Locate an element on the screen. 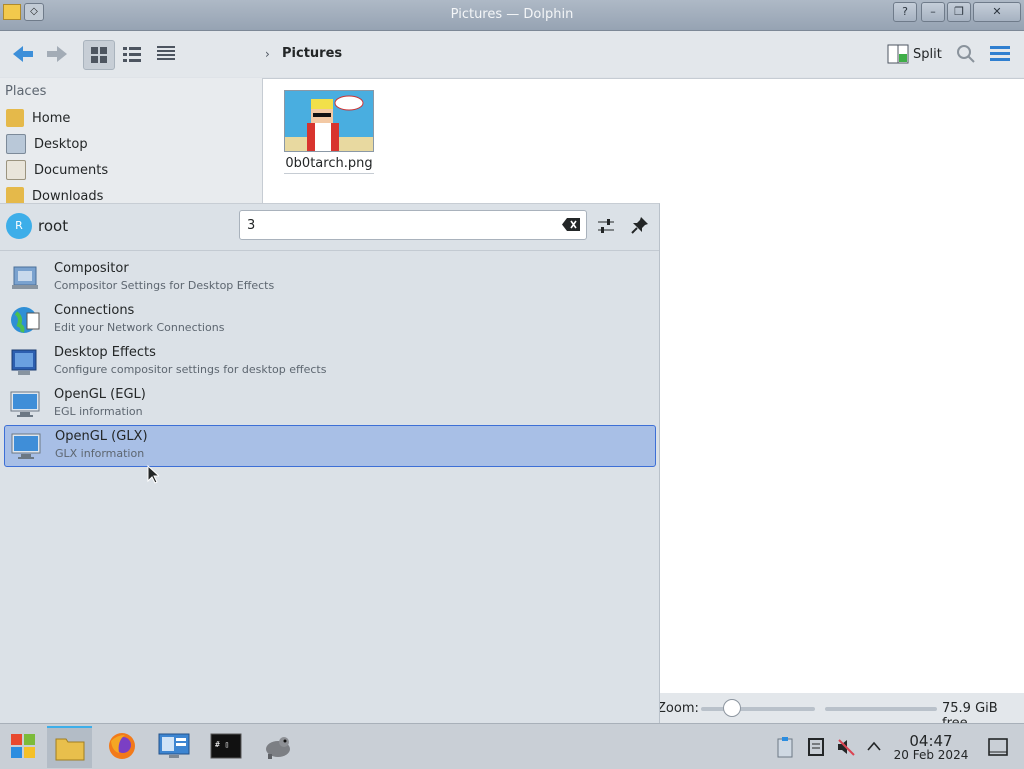 Image resolution: width=1024 pixels, height=769 pixels. split-label: Split is located at coordinates (927, 54).